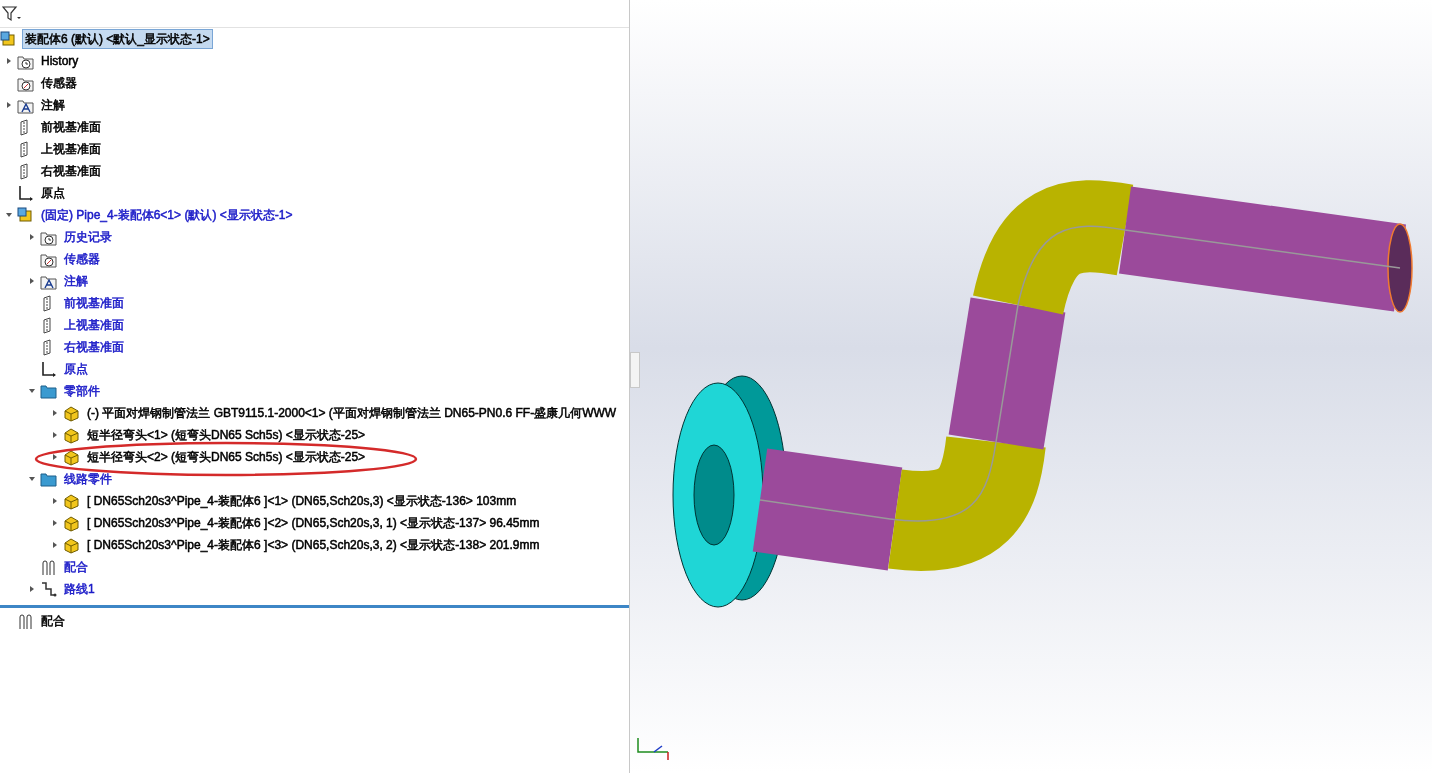 This screenshot has height=773, width=1432. I want to click on tree-item: 短半径弯头<1> (短弯头DN65 Sch5s) <显示状态-25>, so click(226, 435).